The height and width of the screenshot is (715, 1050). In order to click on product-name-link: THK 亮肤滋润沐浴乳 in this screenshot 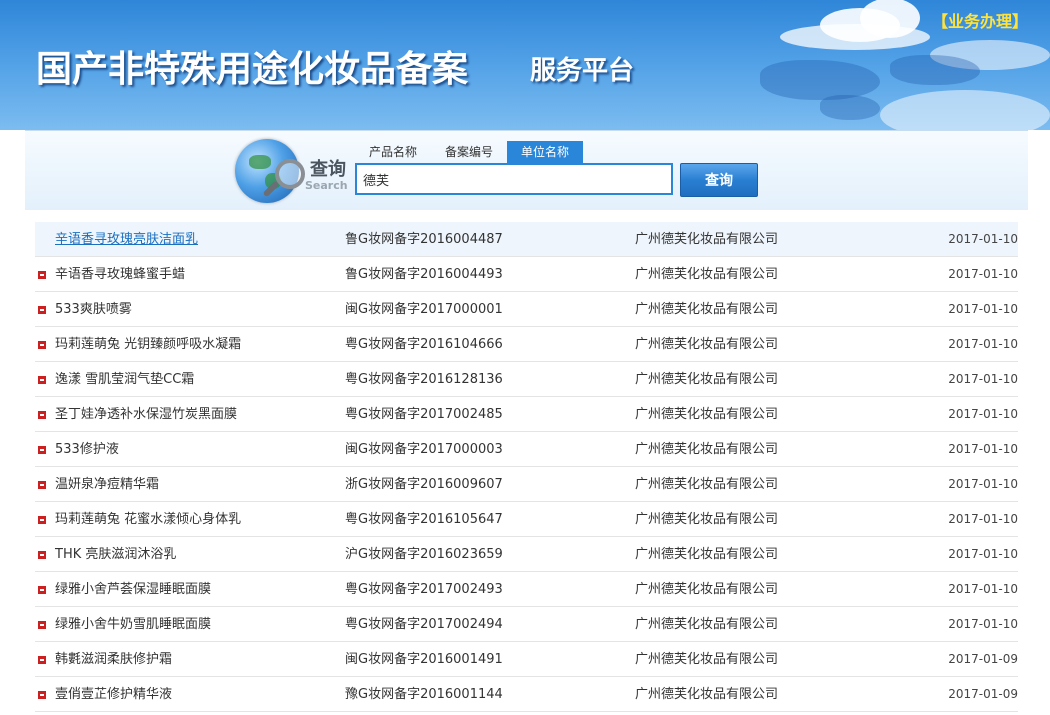, I will do `click(115, 554)`.